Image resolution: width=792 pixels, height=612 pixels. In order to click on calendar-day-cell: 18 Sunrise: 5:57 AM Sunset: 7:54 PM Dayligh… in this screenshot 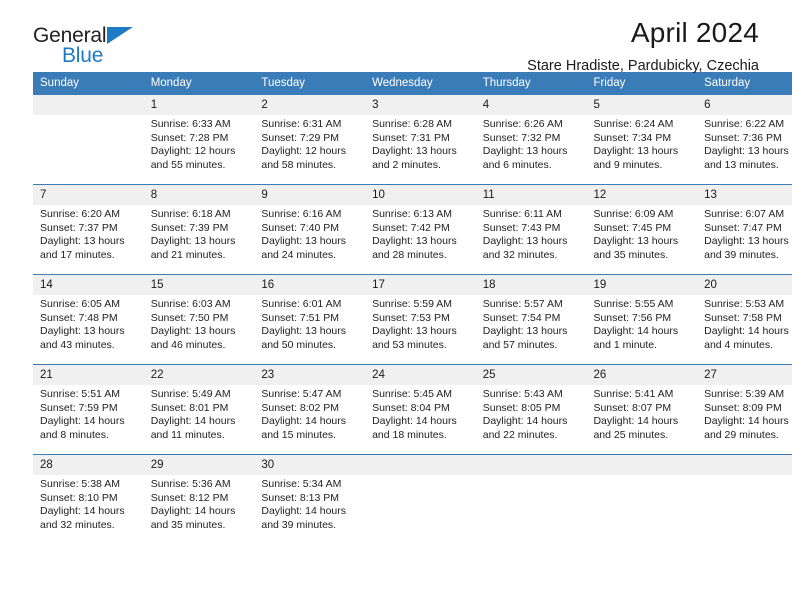, I will do `click(531, 319)`.